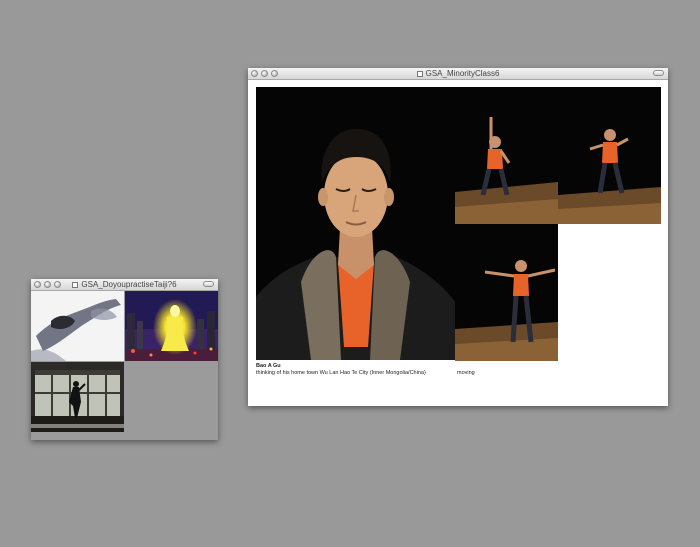  Describe the element at coordinates (77, 326) in the screenshot. I see `photo-taiji-splash` at that location.